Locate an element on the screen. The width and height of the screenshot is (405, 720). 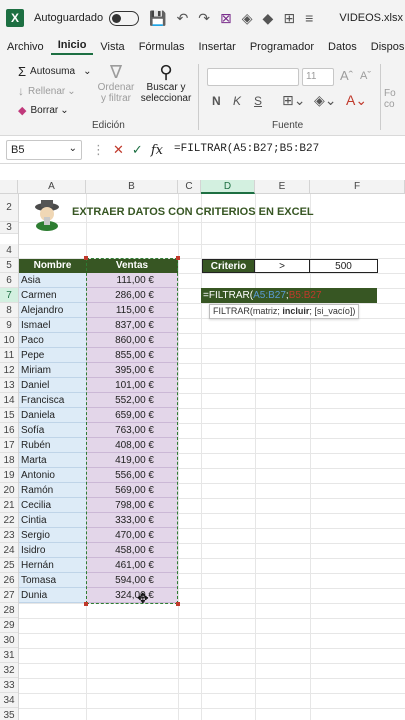
row-header: 5 is located at coordinates (9, 265).